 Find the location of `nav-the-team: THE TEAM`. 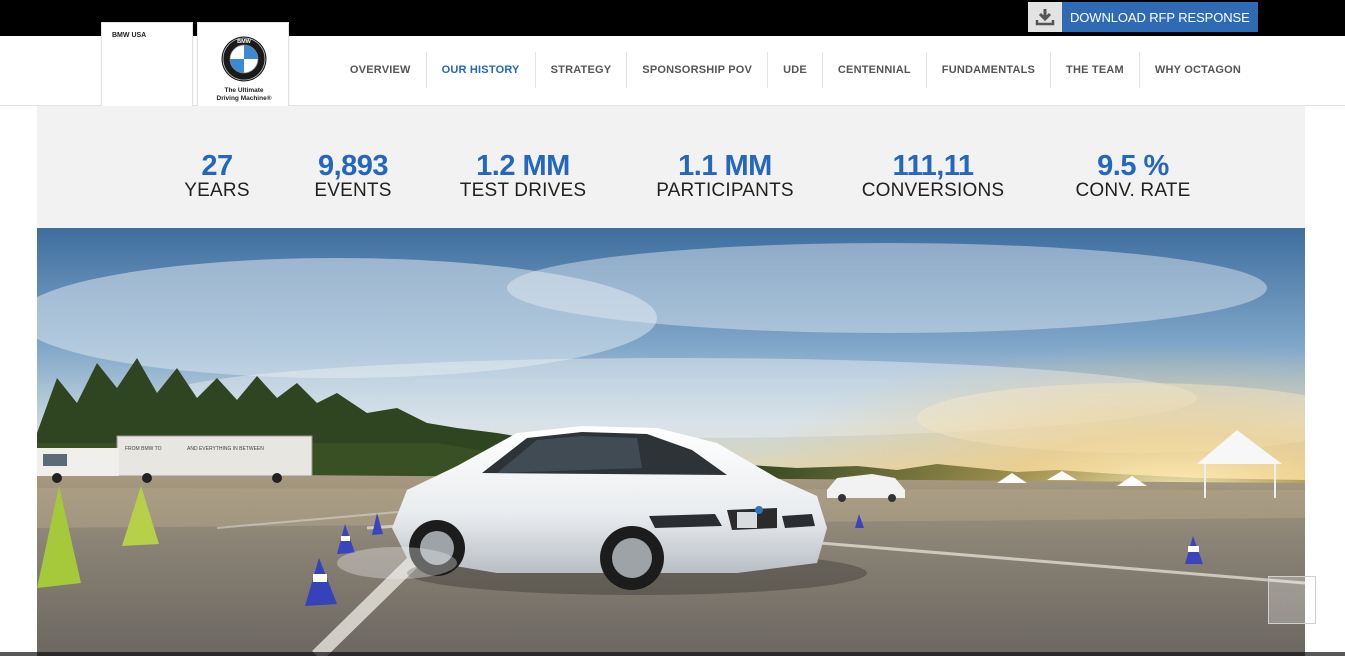

nav-the-team: THE TEAM is located at coordinates (1094, 70).